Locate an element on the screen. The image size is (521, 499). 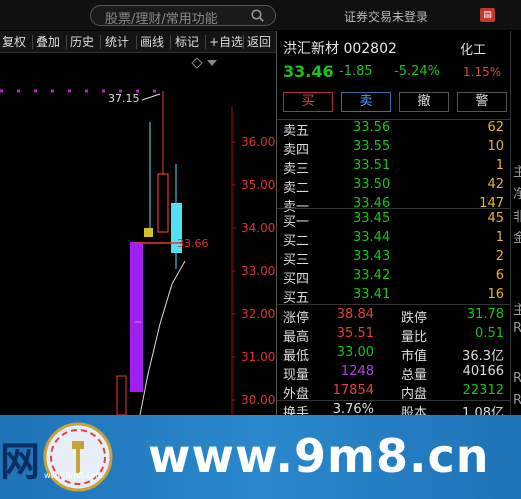
orderbook-price: 33.41 is located at coordinates (372, 294).